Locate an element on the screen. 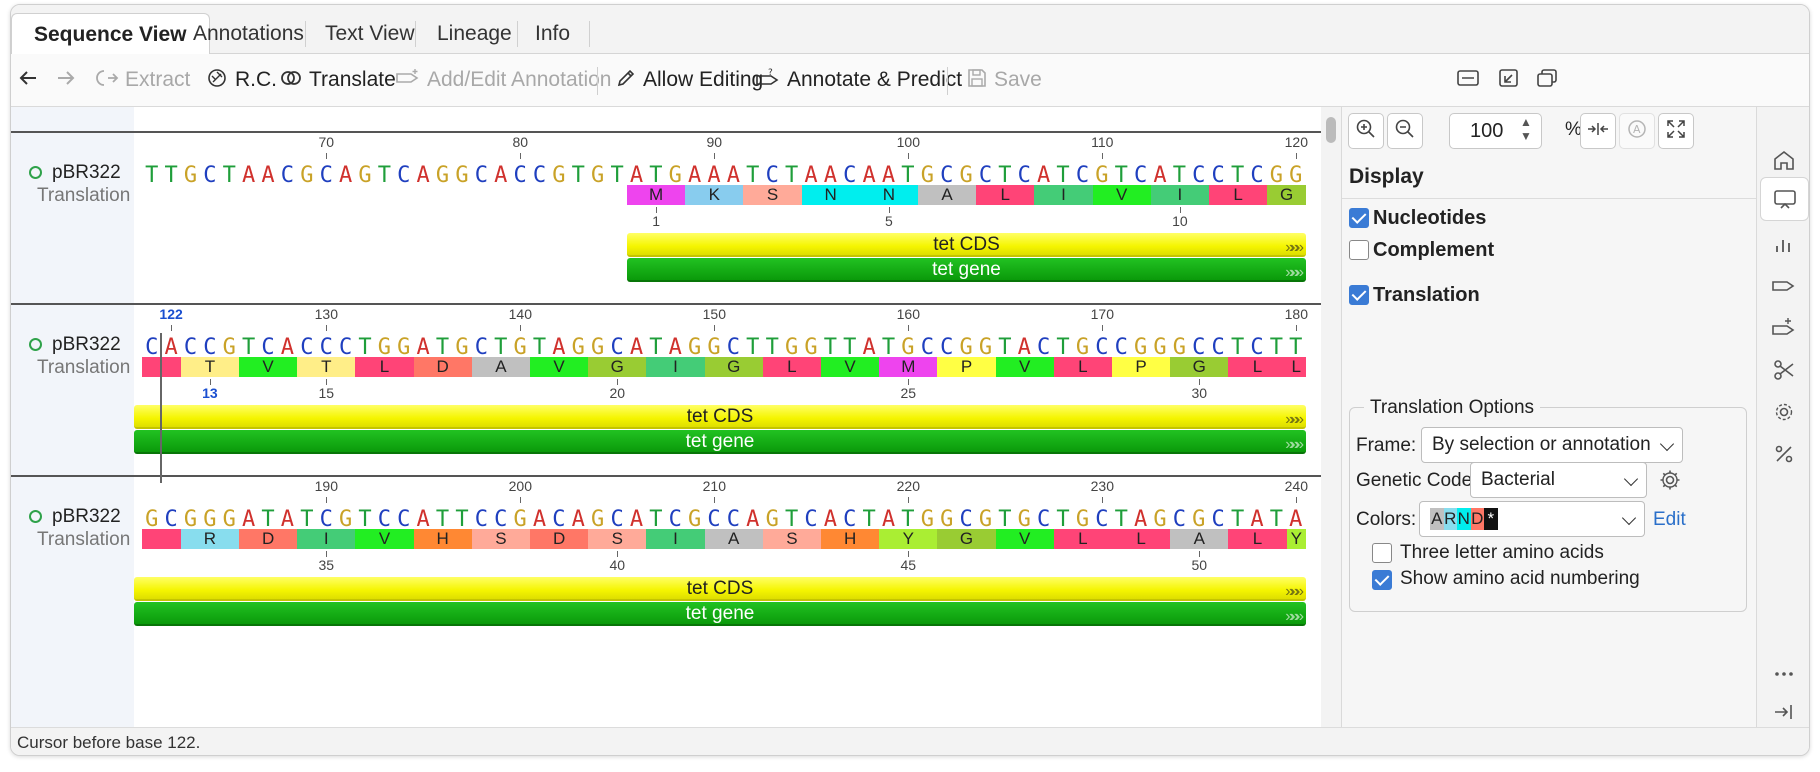  back-button is located at coordinates (31, 80).